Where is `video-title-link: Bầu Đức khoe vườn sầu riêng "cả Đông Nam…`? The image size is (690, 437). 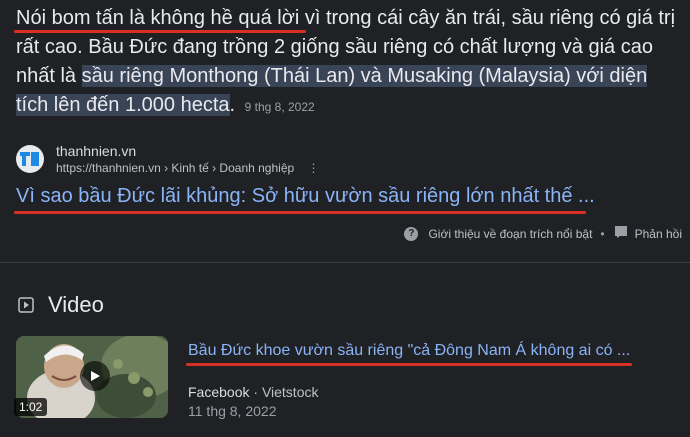
video-title-link: Bầu Đức khoe vườn sầu riêng "cả Đông Nam… is located at coordinates (409, 351).